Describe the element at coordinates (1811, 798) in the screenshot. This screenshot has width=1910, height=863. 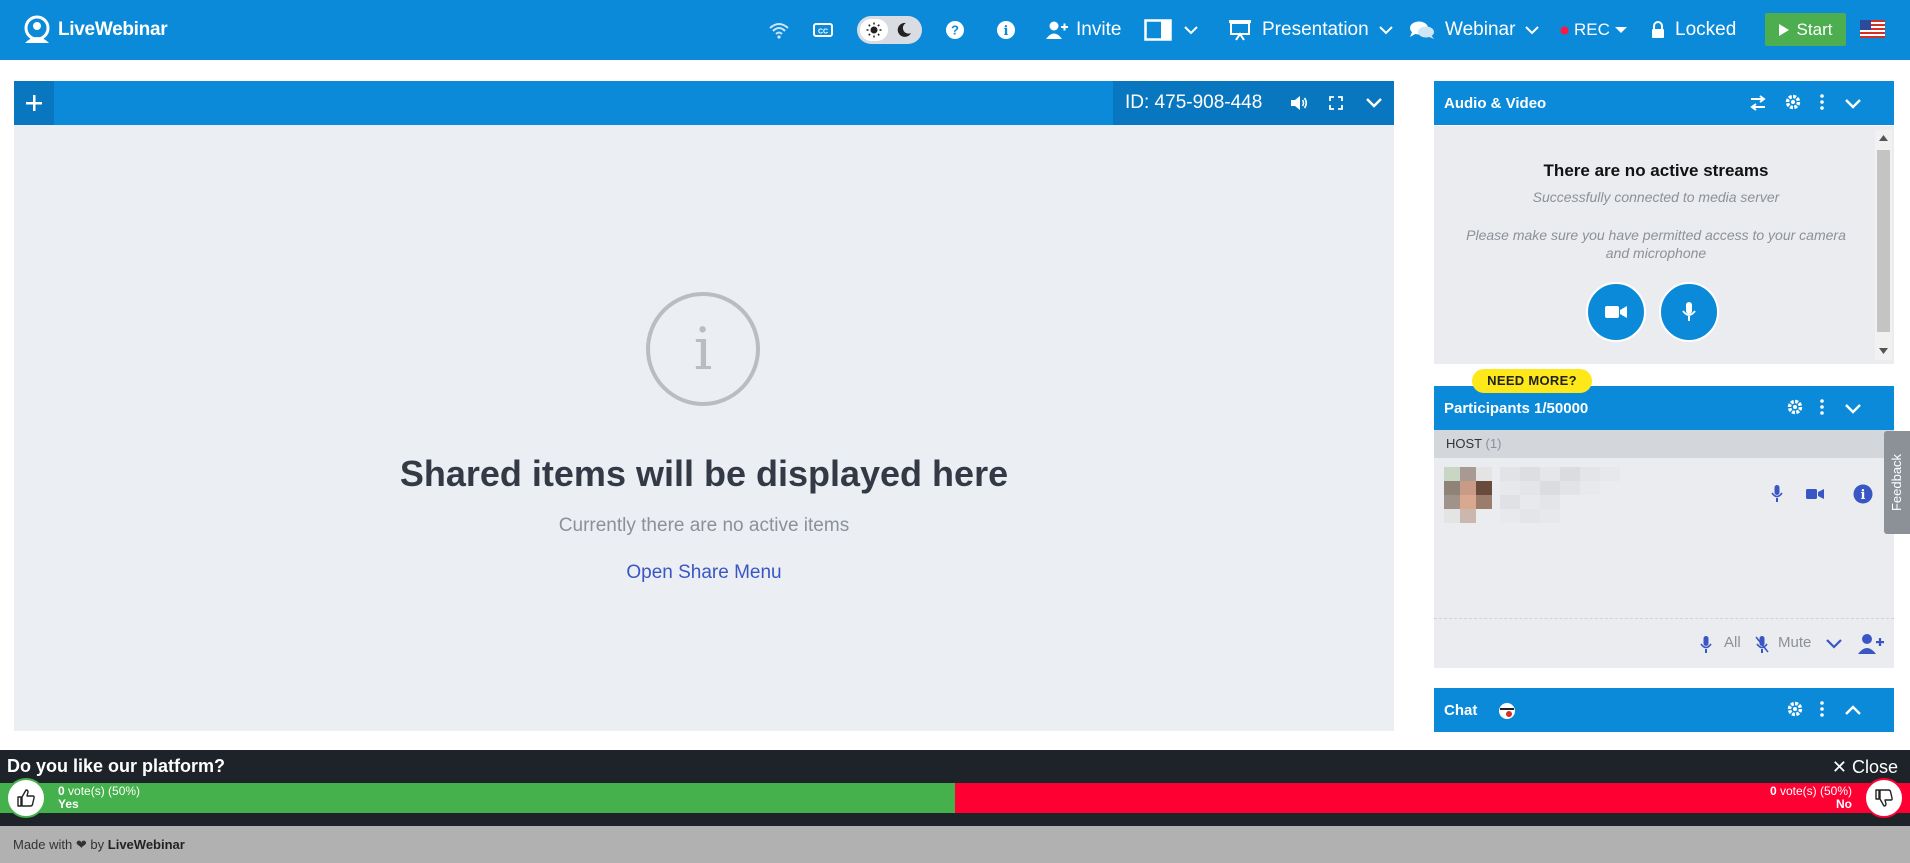
I see `poll-no-result: 0 vote(s) (50%) No` at that location.